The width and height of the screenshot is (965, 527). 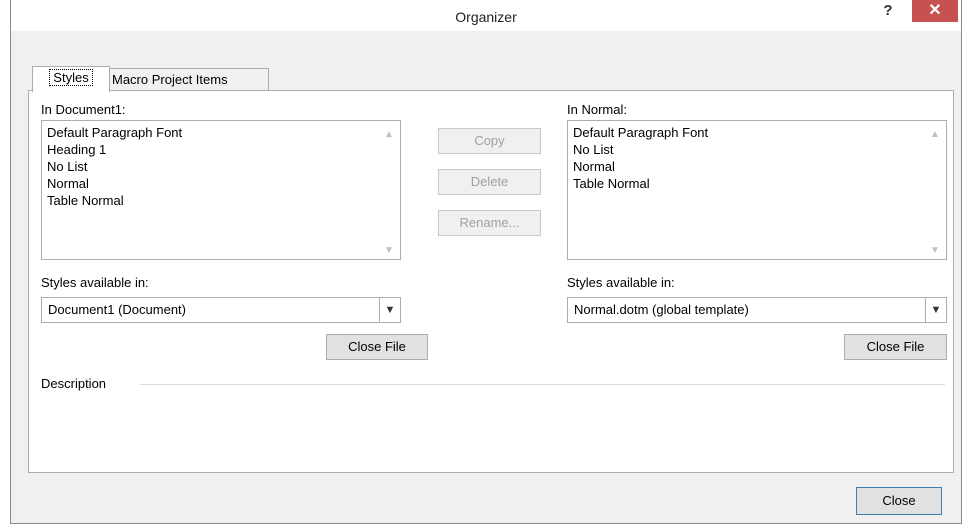 I want to click on right-styles-available-label: Styles available in:, so click(x=621, y=282).